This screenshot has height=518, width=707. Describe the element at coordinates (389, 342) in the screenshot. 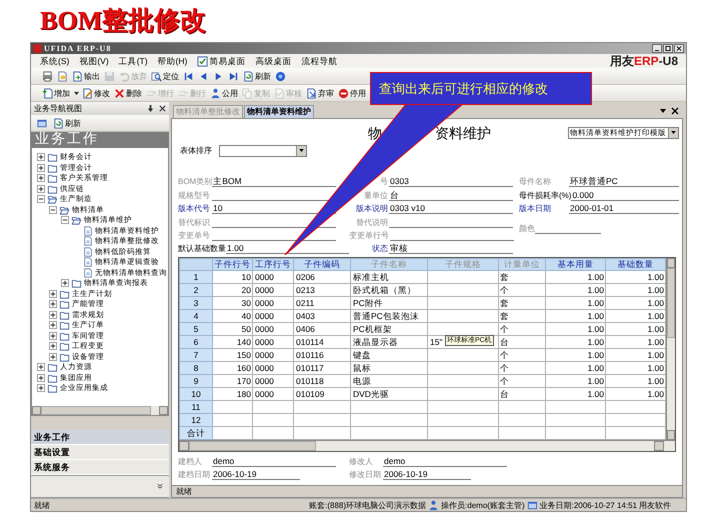

I see `table-cell: 液晶显示器` at that location.